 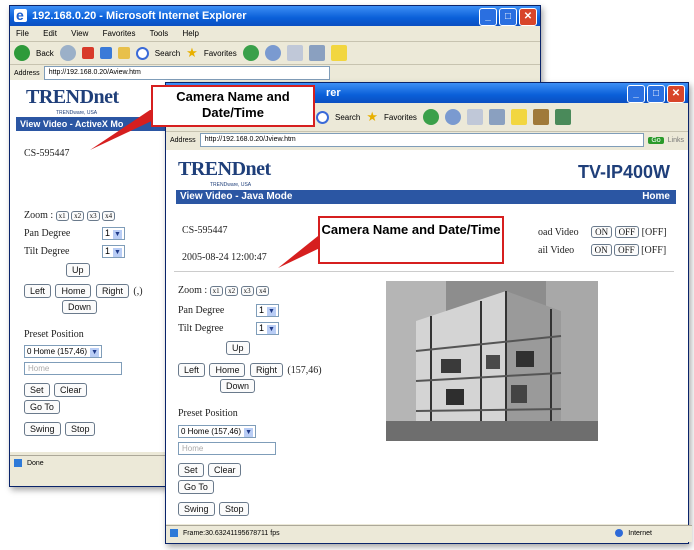 I want to click on middle-callout: Camera Name and Date/Time, so click(x=411, y=240).